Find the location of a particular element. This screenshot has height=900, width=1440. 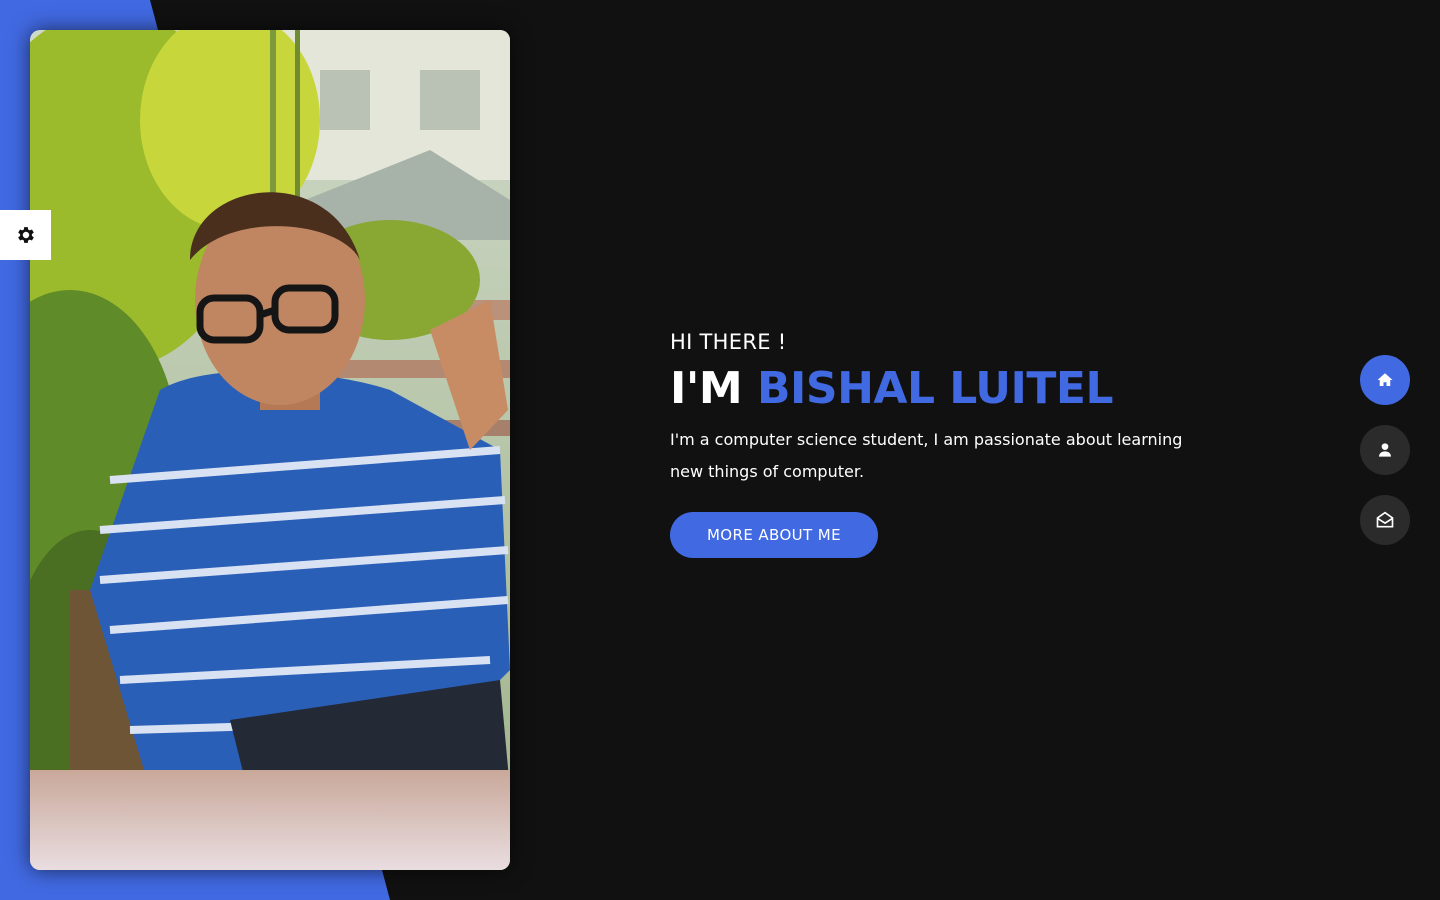

envelope-open-icon is located at coordinates (1385, 519).